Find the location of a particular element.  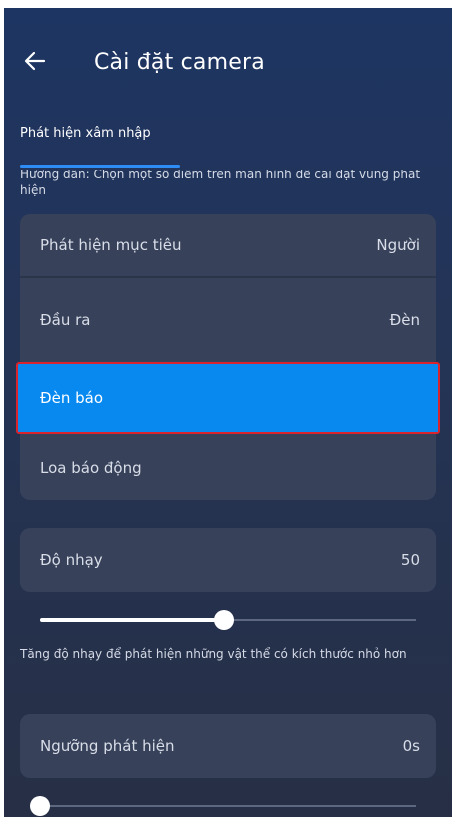

threshold-value: 0s is located at coordinates (411, 746).